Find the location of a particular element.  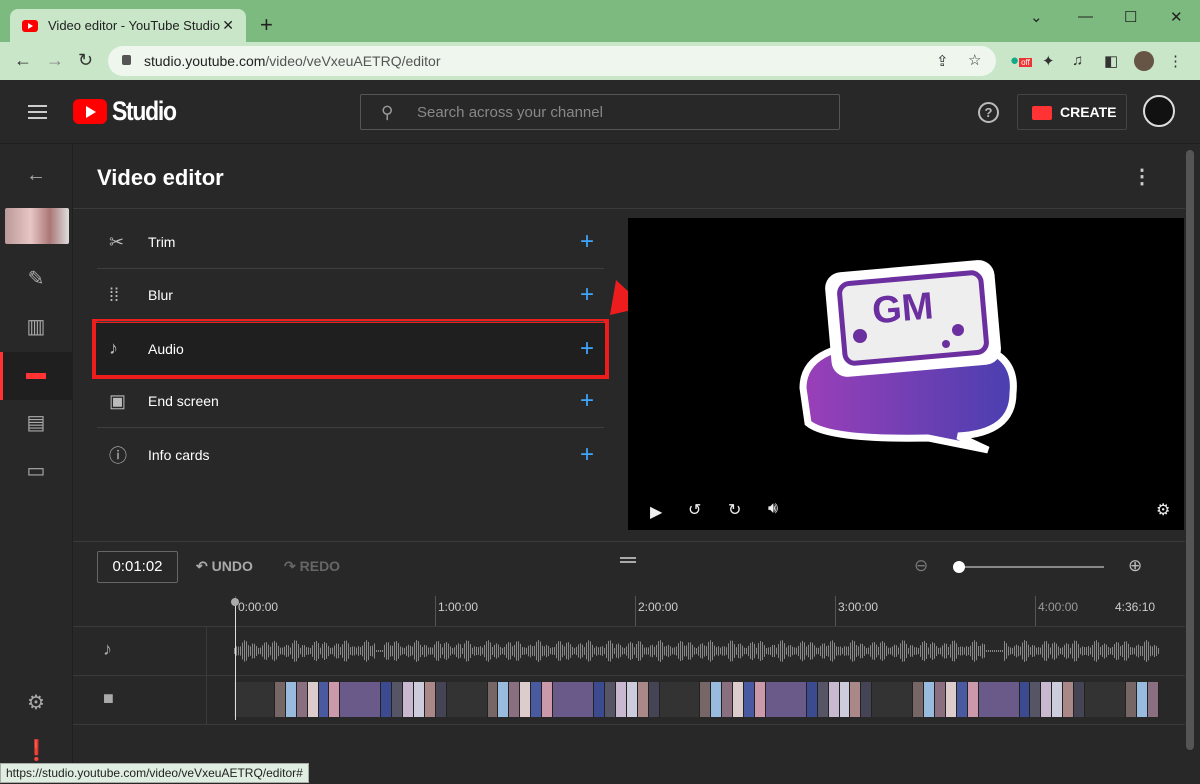

ruler-label: 1:00:00 is located at coordinates (458, 607).